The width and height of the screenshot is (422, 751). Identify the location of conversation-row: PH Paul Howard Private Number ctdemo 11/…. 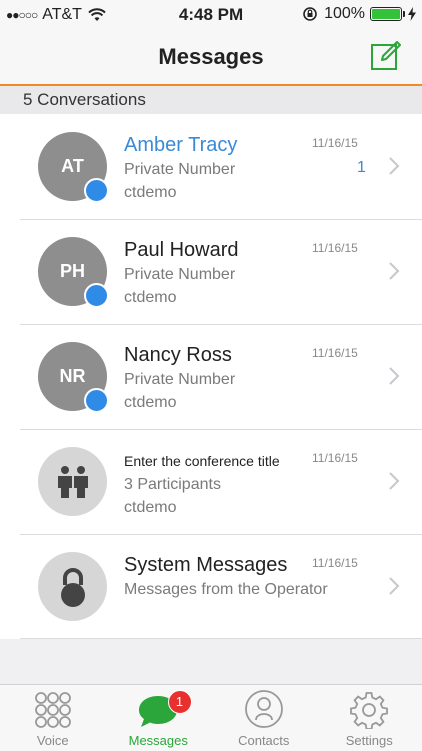
(211, 271).